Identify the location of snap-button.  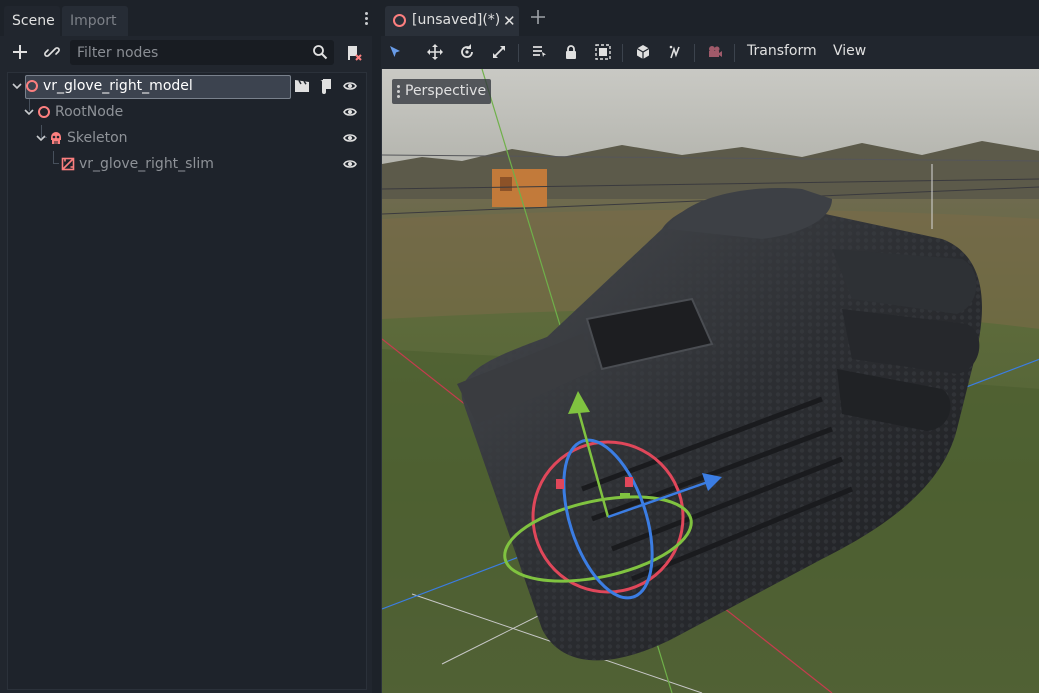
(675, 52).